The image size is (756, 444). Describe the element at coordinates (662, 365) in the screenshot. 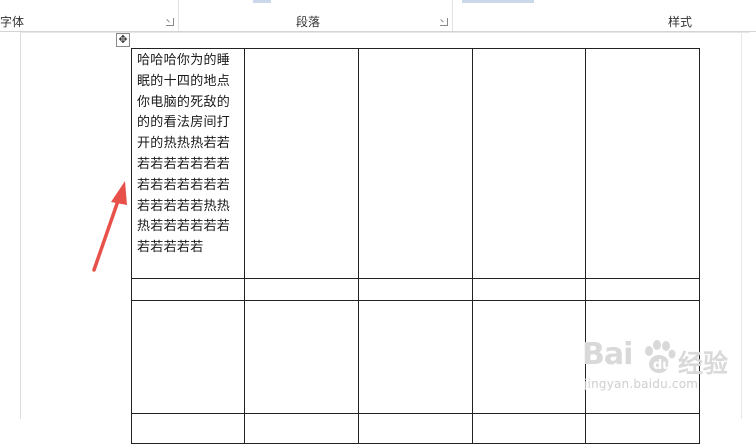

I see `svg-text: du` at that location.